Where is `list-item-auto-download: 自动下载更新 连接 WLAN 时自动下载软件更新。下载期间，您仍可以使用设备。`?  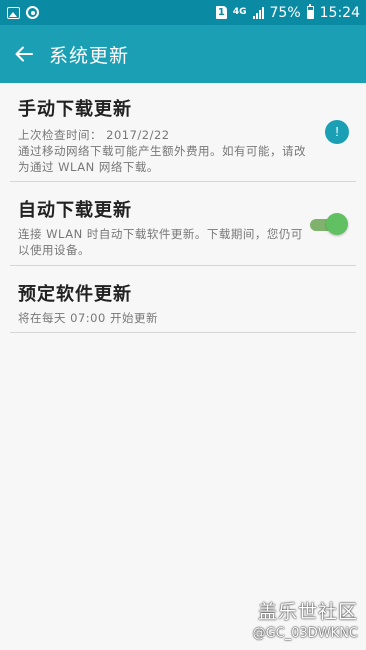 list-item-auto-download: 自动下载更新 连接 WLAN 时自动下载软件更新。下载期间，您仍可以使用设备。 is located at coordinates (183, 223).